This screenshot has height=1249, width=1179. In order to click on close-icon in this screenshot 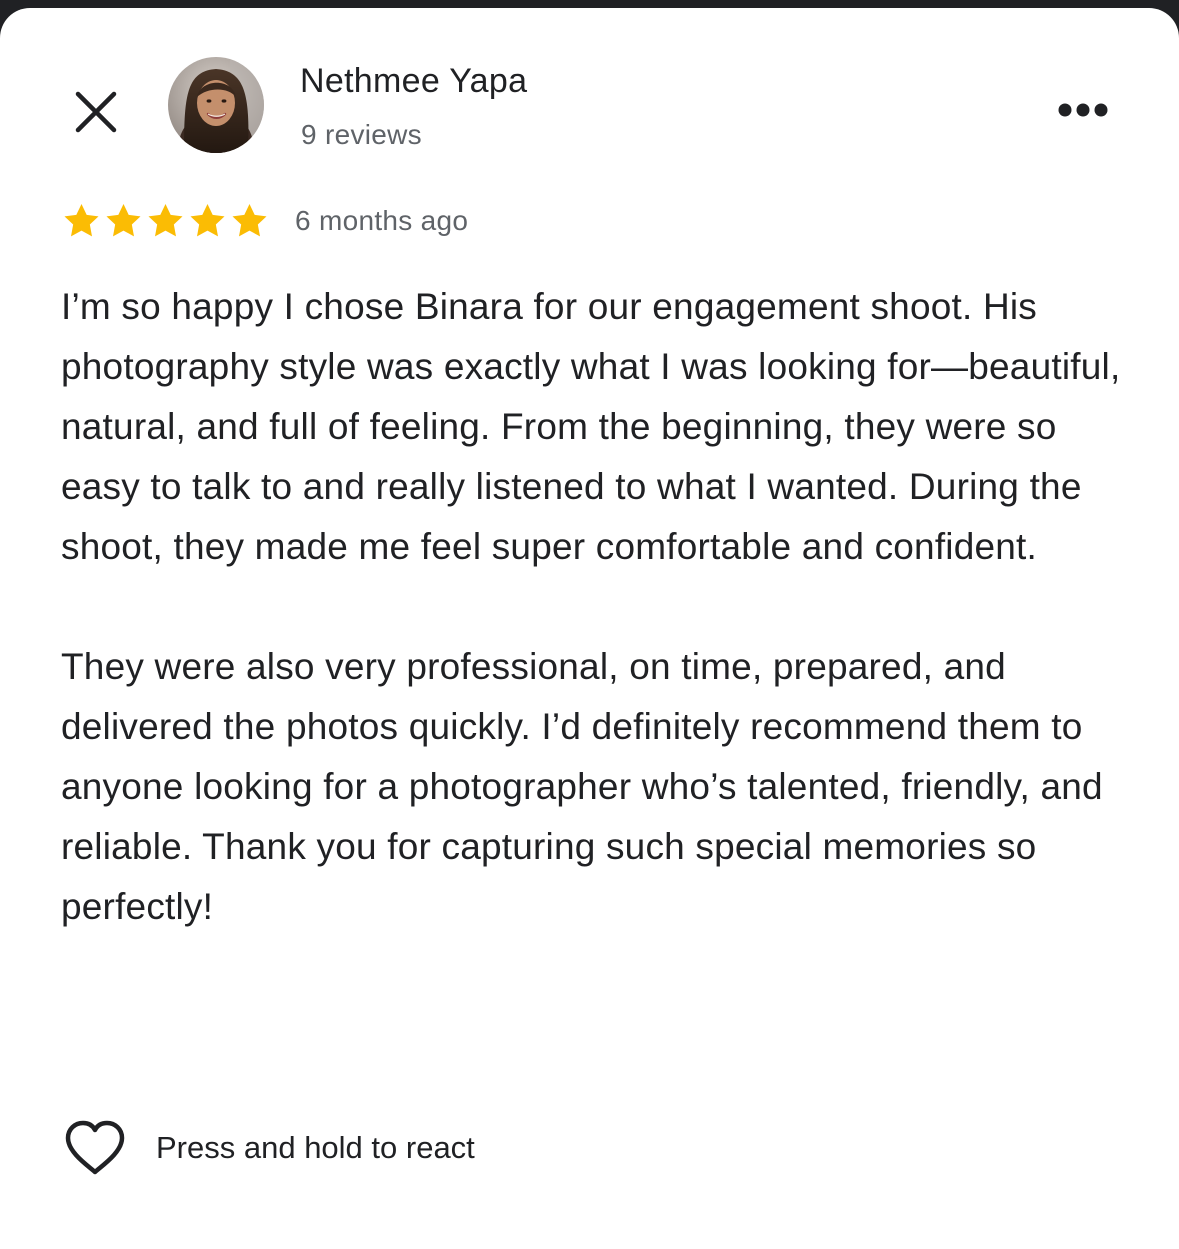, I will do `click(96, 112)`.